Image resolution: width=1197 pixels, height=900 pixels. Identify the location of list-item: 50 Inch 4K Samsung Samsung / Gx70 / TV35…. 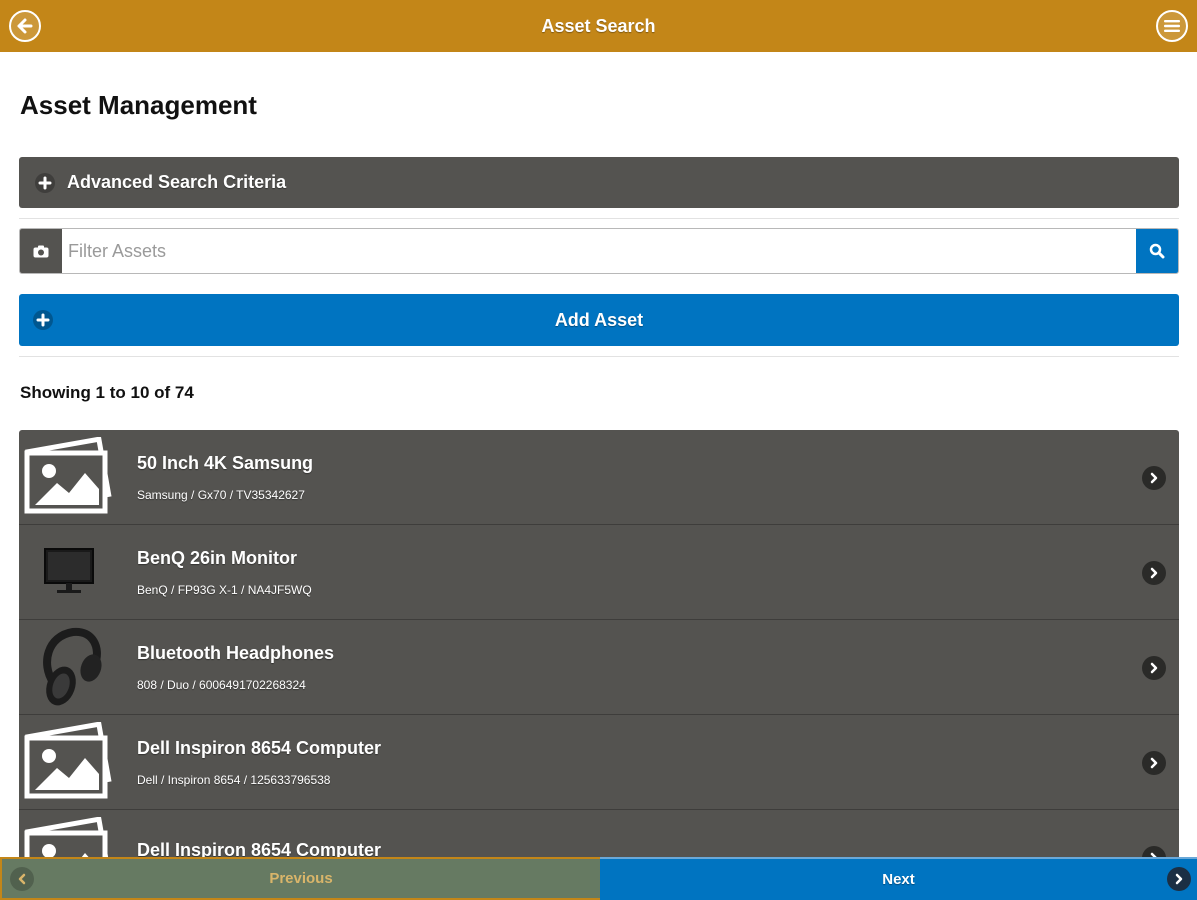
(599, 477).